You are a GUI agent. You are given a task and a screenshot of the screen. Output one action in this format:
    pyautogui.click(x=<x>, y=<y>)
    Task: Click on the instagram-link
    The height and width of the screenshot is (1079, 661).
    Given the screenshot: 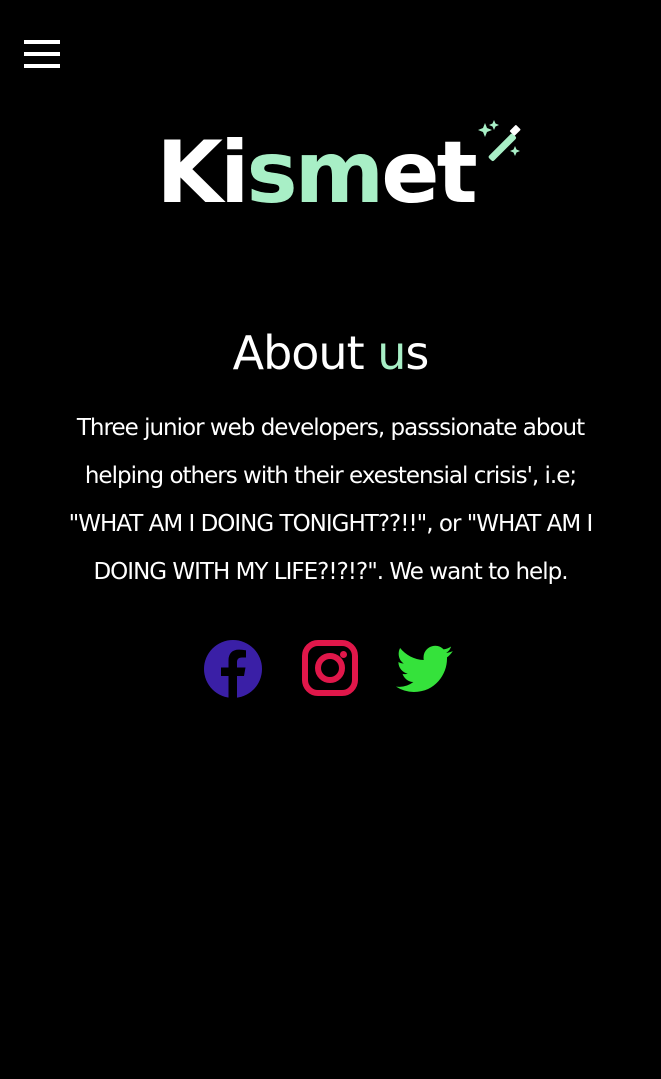 What is the action you would take?
    pyautogui.click(x=329, y=669)
    